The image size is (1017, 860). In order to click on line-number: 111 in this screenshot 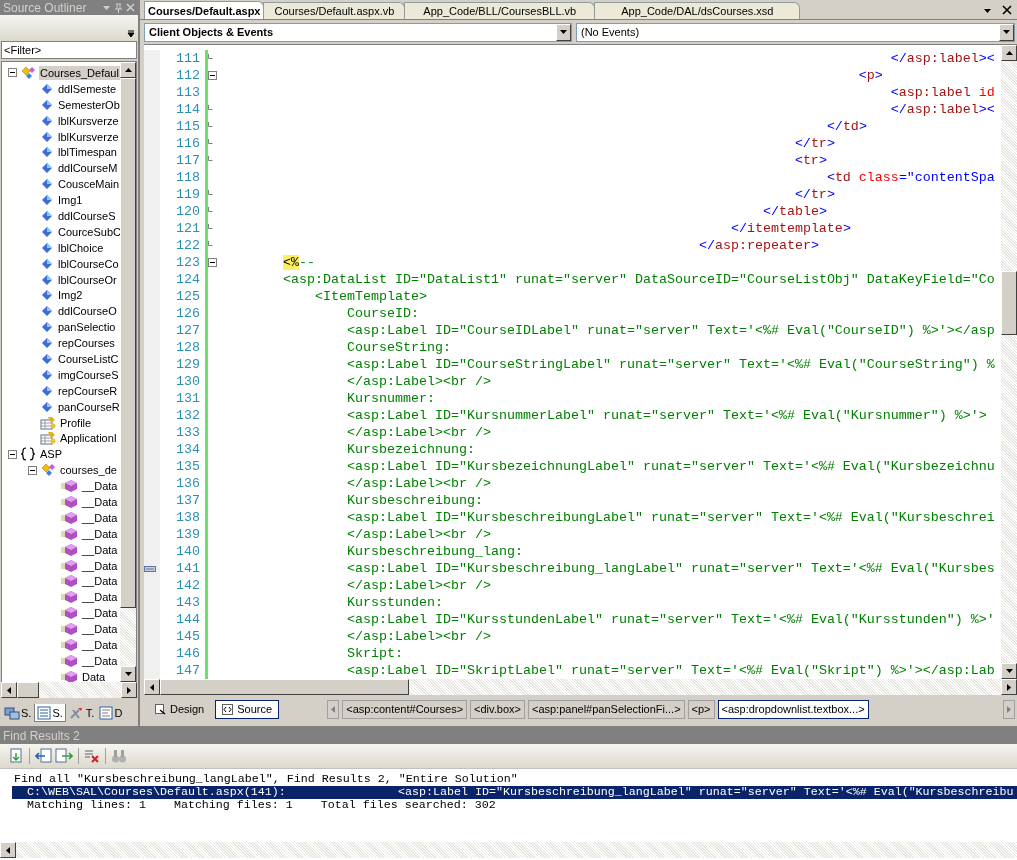, I will do `click(188, 58)`.